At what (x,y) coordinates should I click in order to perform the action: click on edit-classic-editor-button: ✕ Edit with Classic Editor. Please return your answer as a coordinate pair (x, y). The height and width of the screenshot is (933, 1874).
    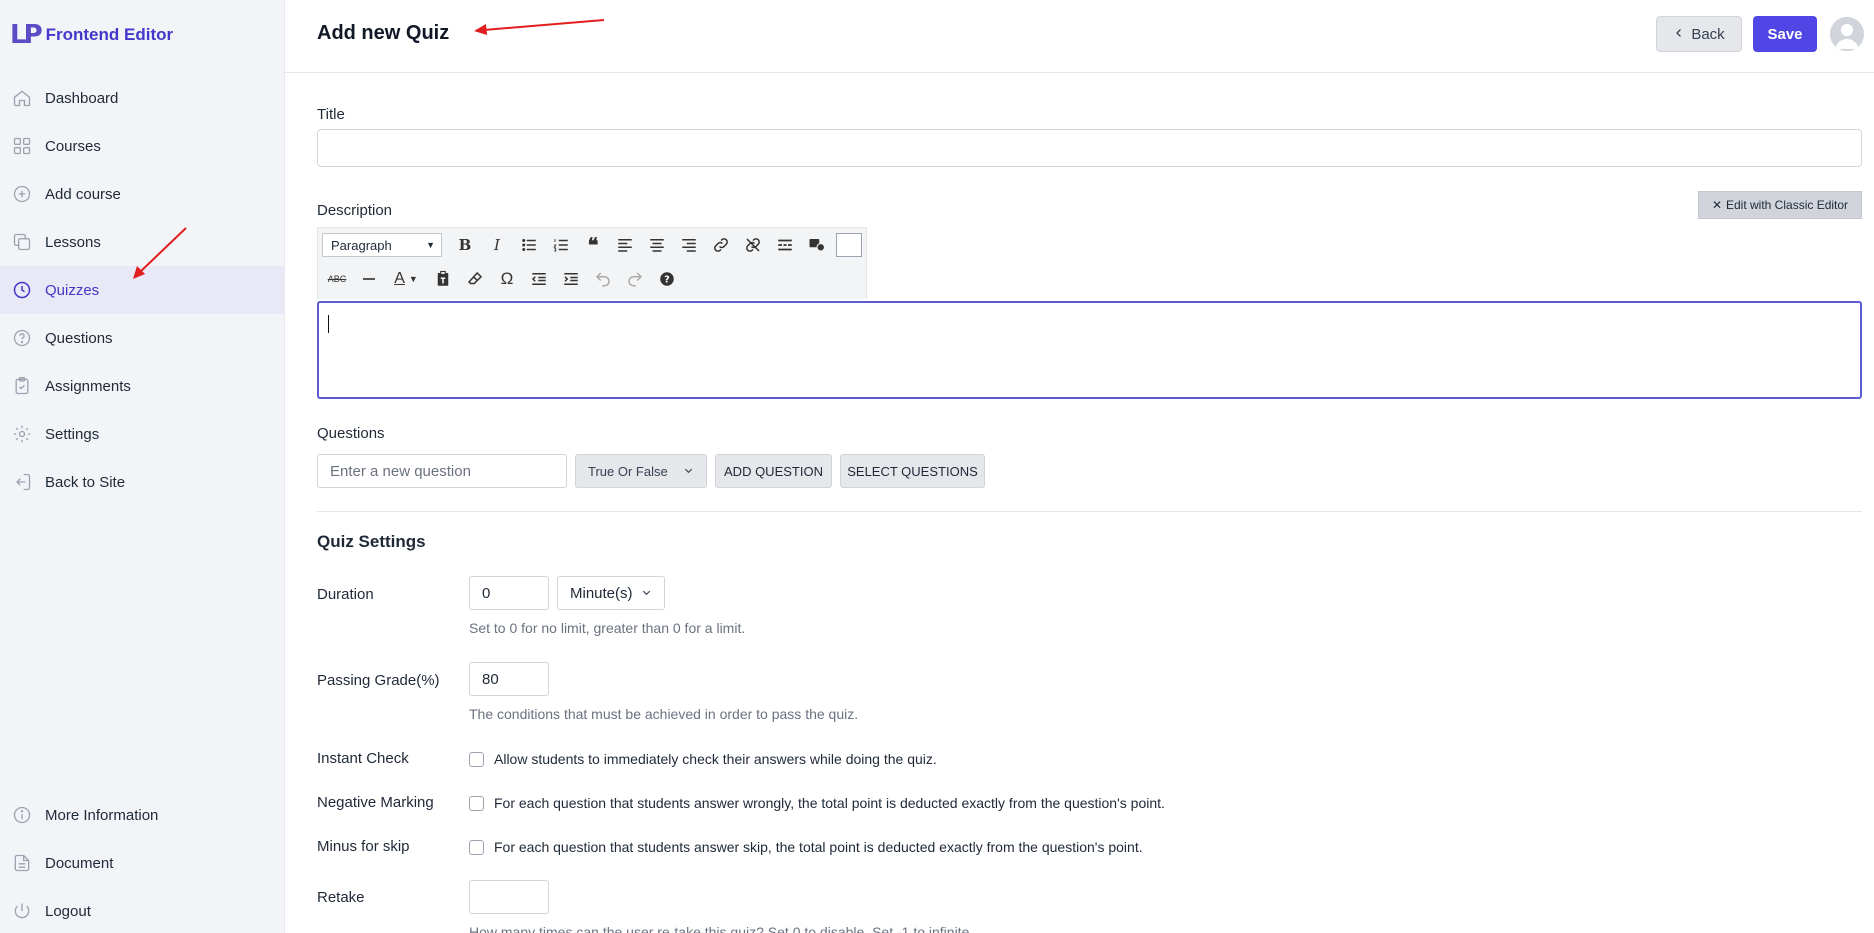
    Looking at the image, I should click on (1780, 205).